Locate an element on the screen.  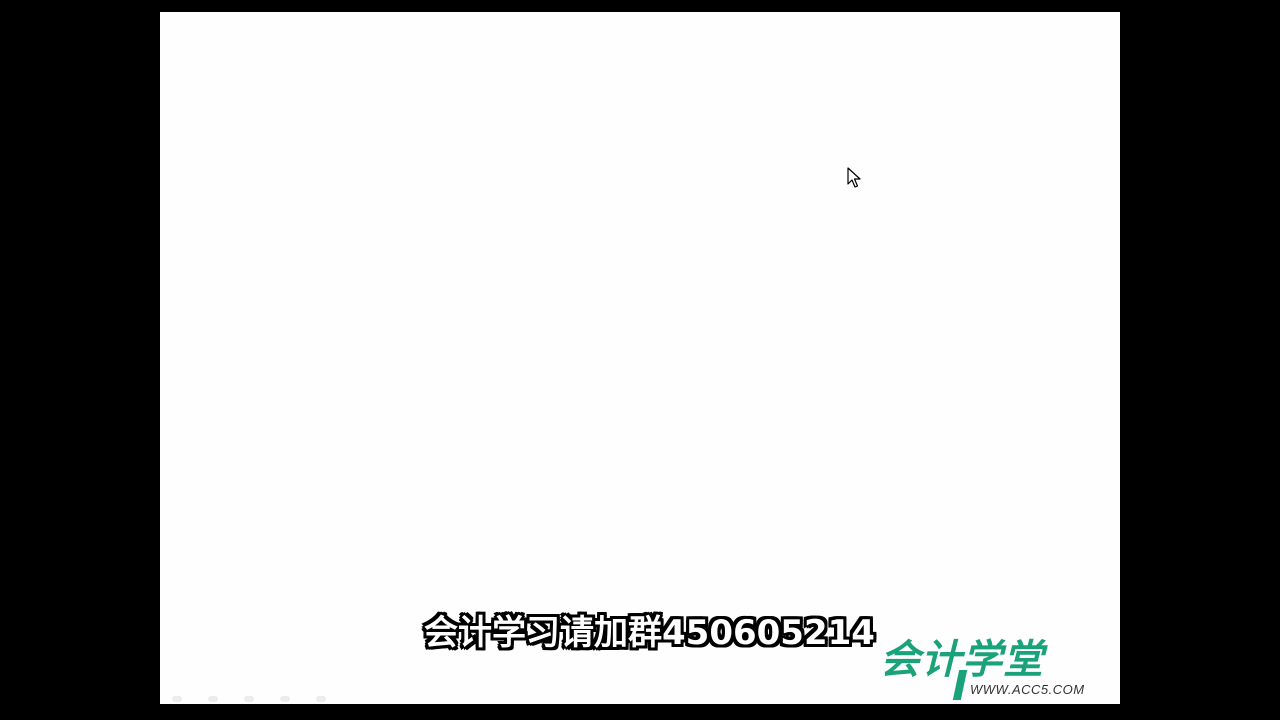
subtitle-caption: 会计学习请加群450605214 is located at coordinates (649, 633).